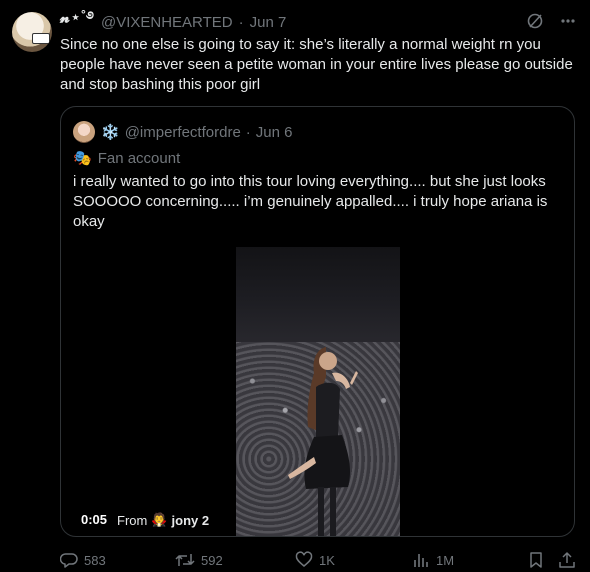 This screenshot has height=572, width=590. I want to click on label-text: Fan account, so click(139, 158).